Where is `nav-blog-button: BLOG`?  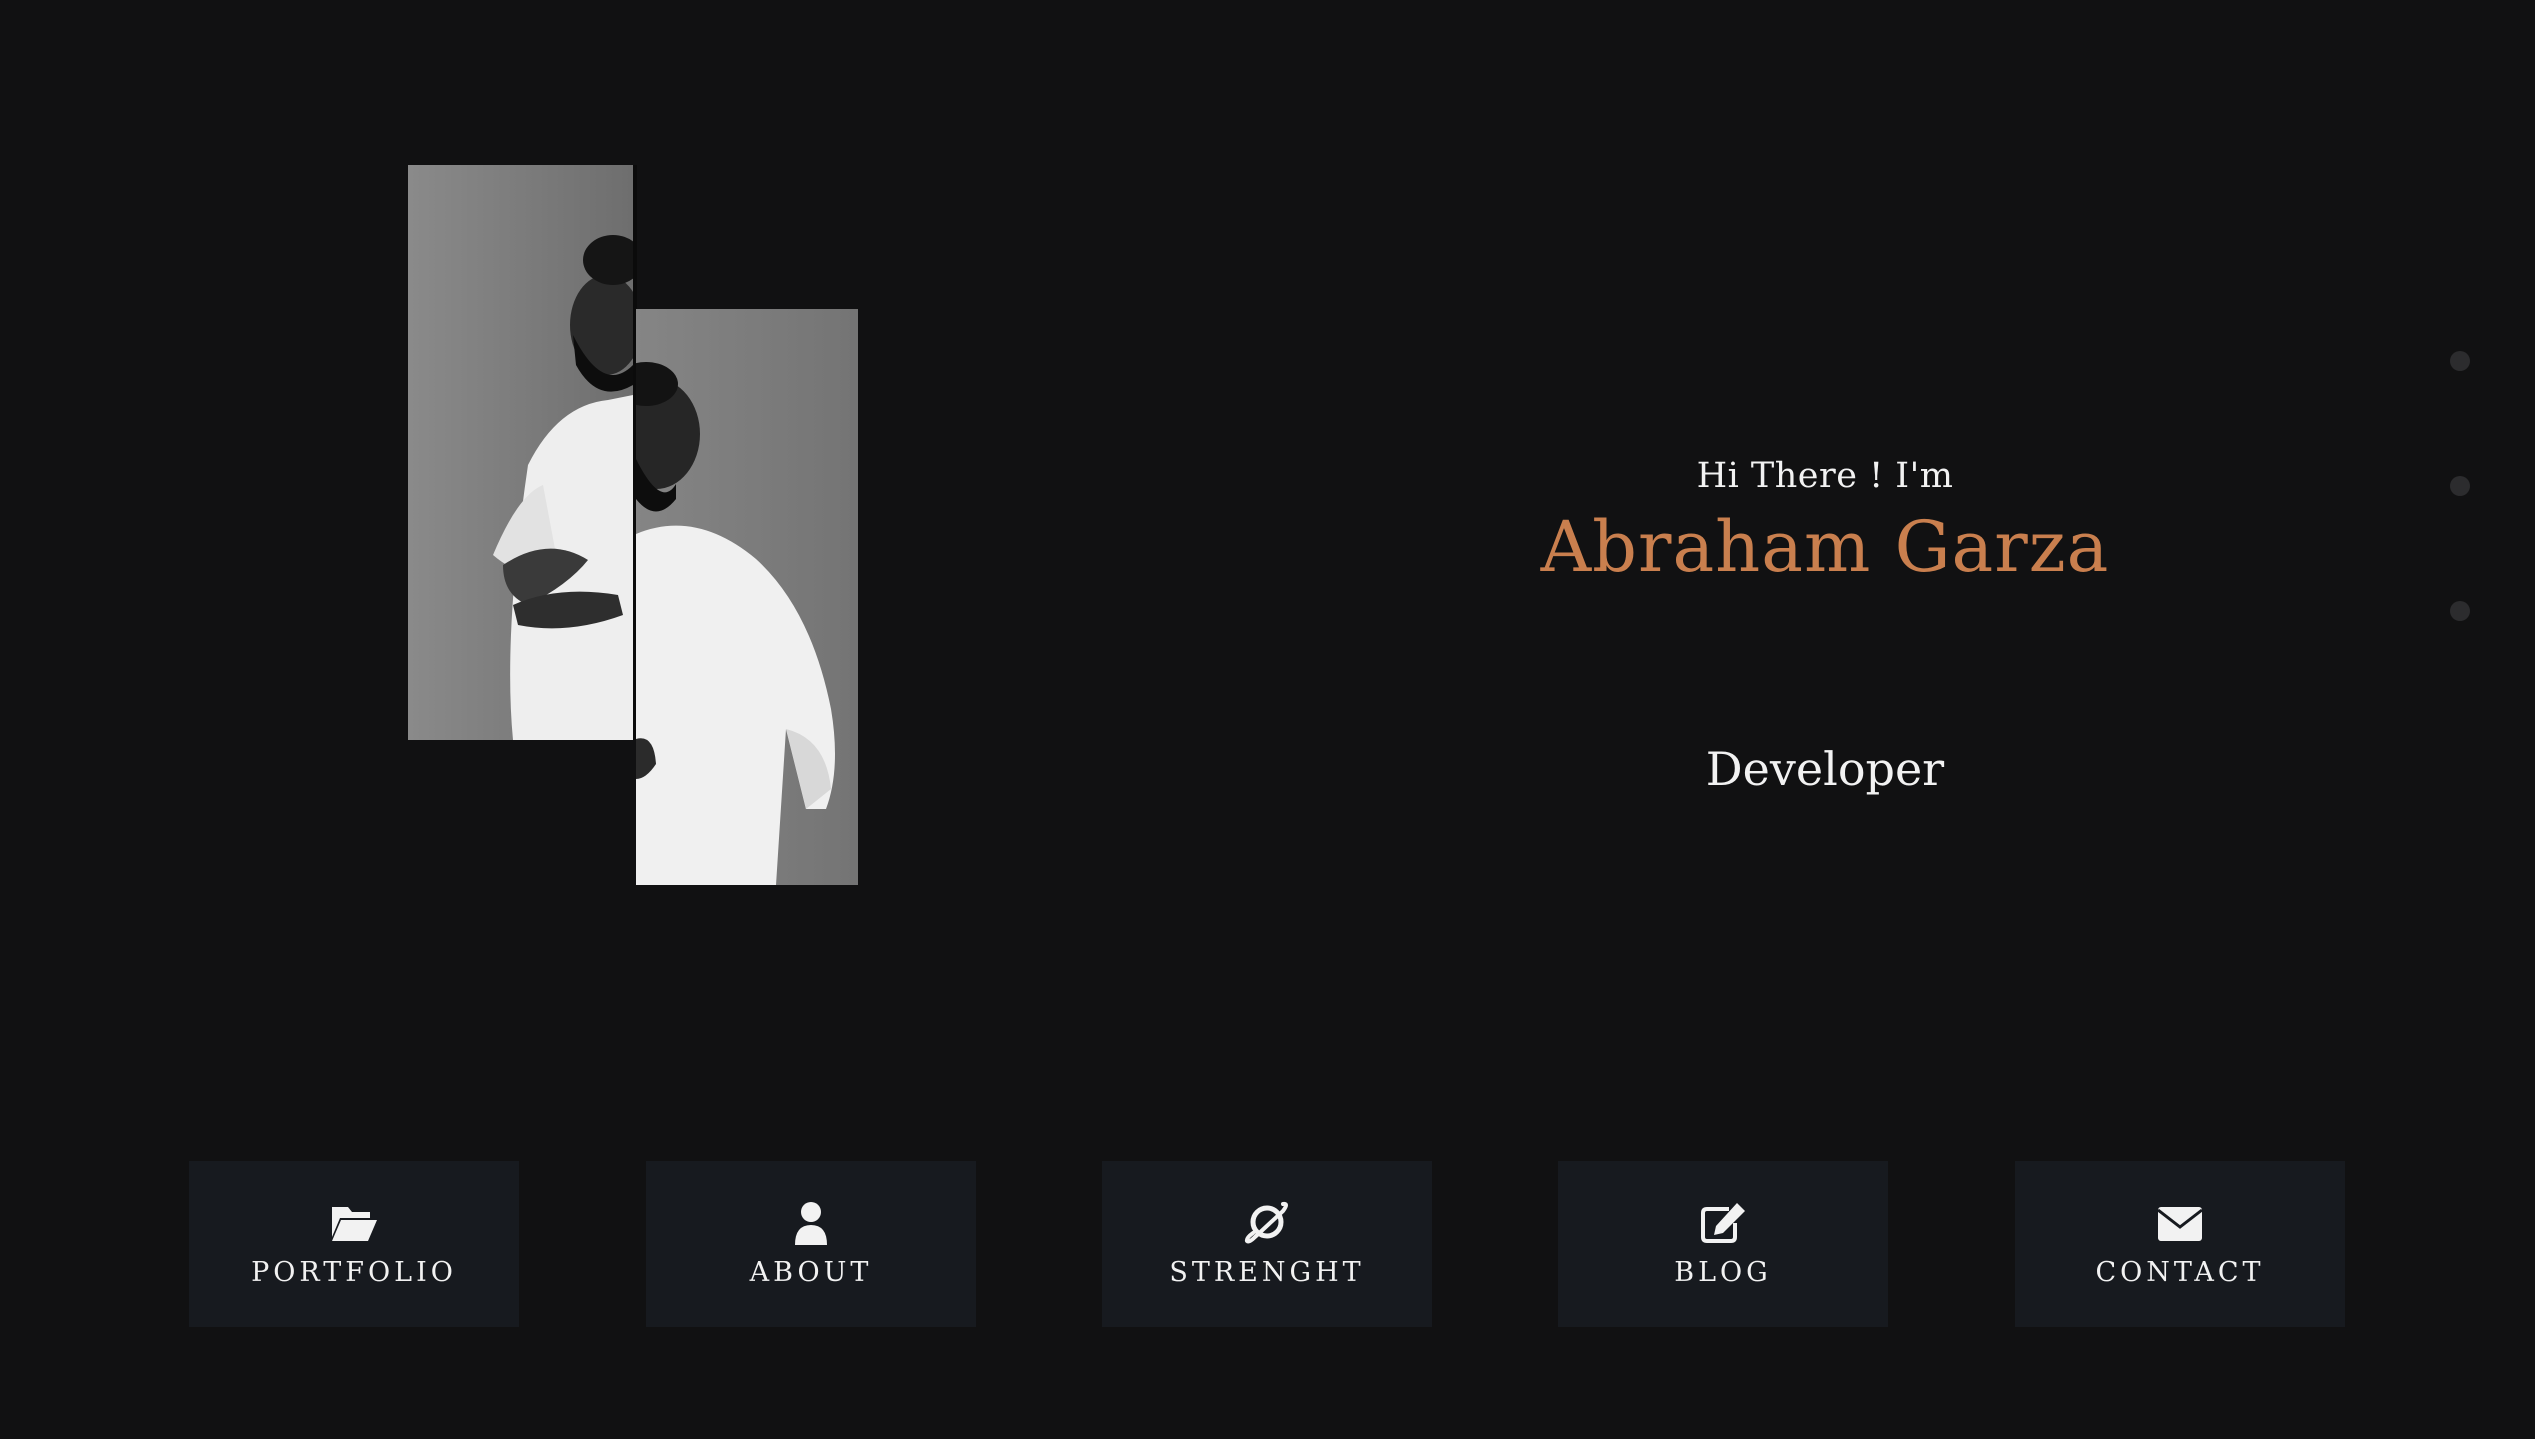
nav-blog-button: BLOG is located at coordinates (1723, 1244).